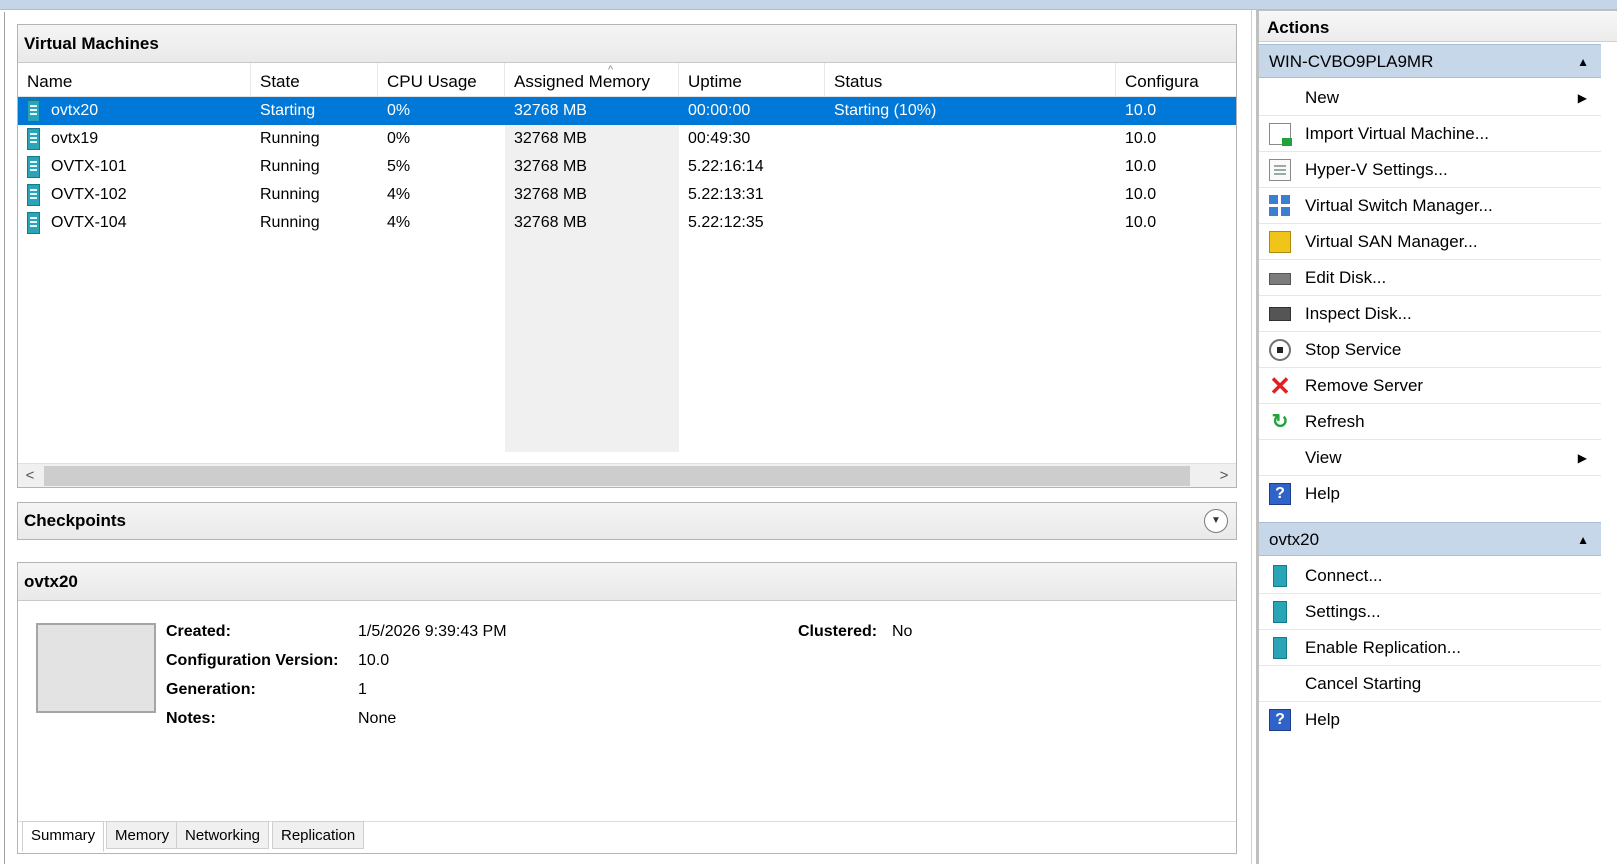 The width and height of the screenshot is (1617, 864). What do you see at coordinates (611, 70) in the screenshot?
I see `sort-caret-icon: ^` at bounding box center [611, 70].